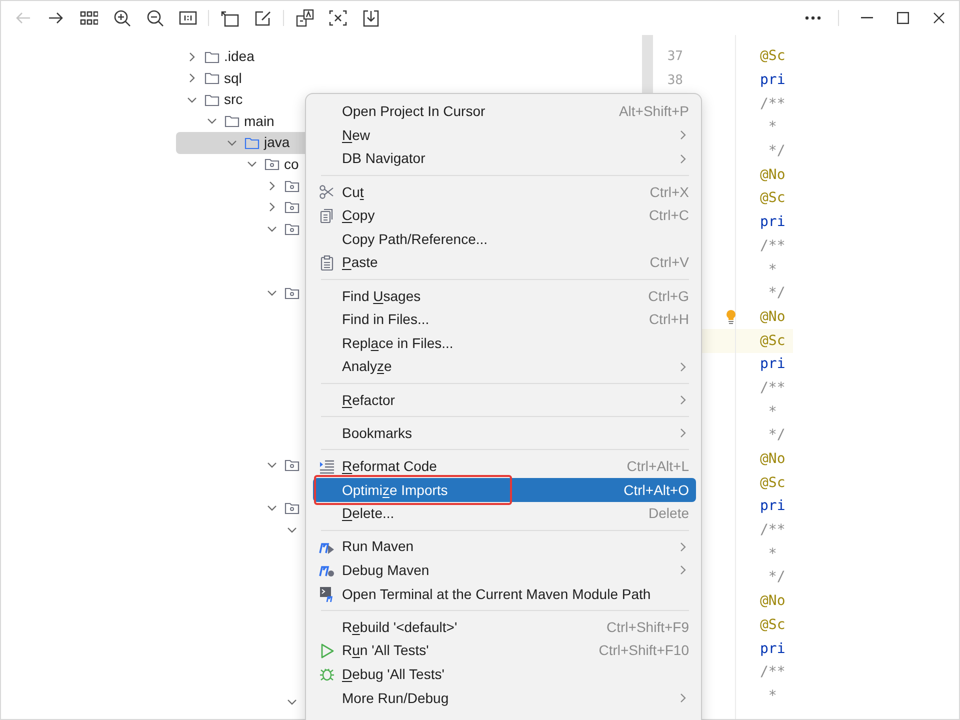  What do you see at coordinates (504, 547) in the screenshot?
I see `menu-item: Run Maven` at bounding box center [504, 547].